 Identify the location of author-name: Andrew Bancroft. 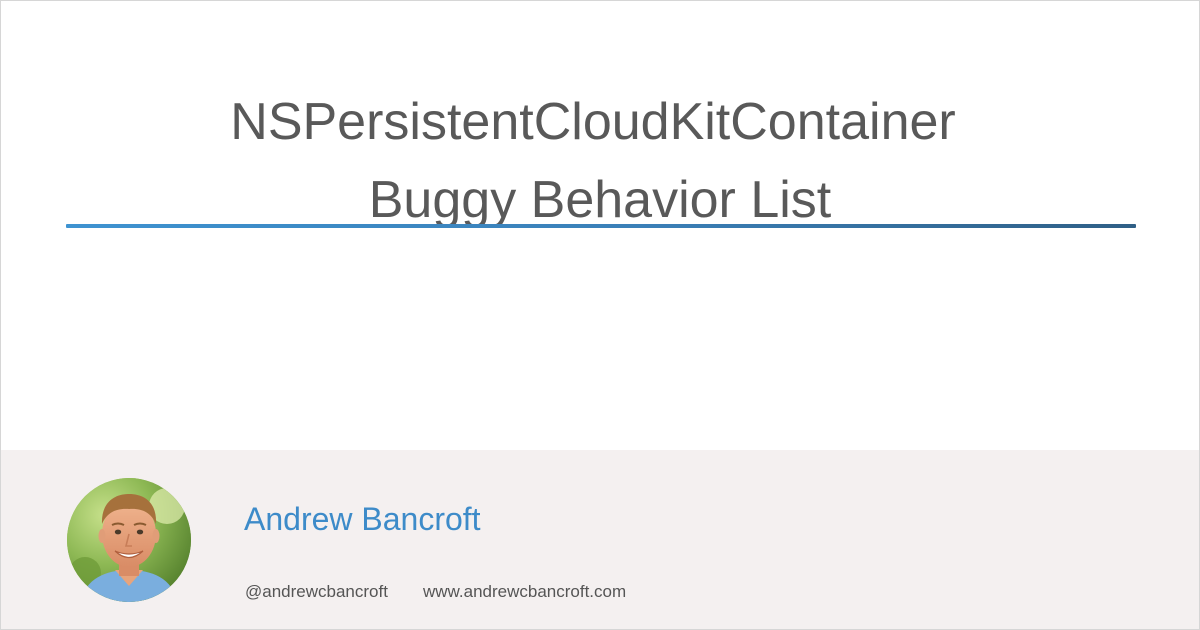
(362, 519).